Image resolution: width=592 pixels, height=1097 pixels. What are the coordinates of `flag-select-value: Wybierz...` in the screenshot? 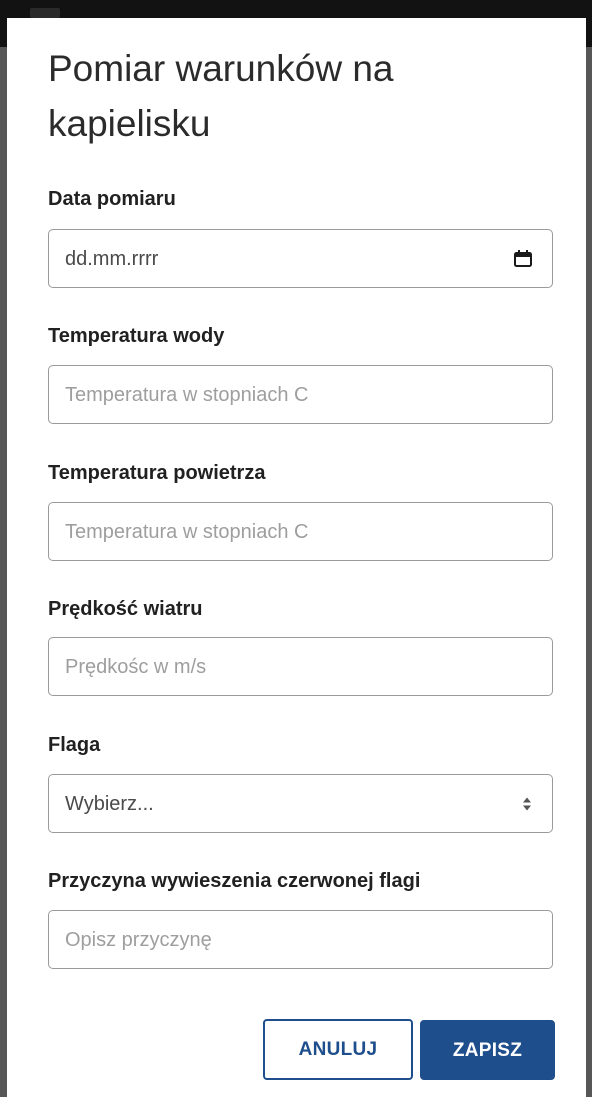 It's located at (109, 804).